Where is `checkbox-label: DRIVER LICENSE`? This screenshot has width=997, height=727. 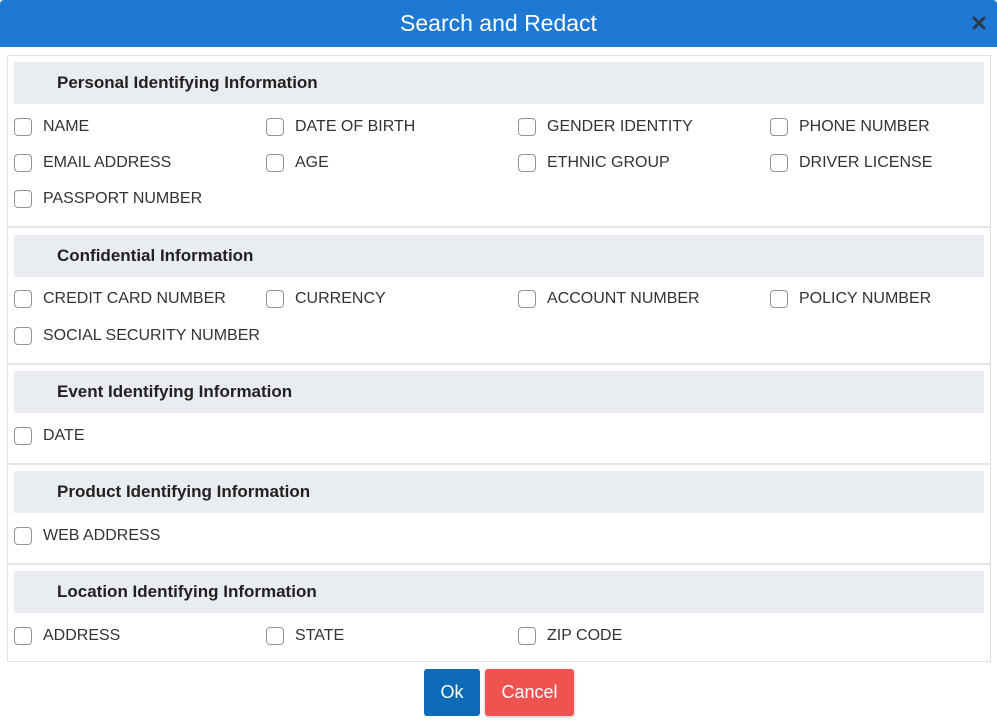 checkbox-label: DRIVER LICENSE is located at coordinates (866, 162).